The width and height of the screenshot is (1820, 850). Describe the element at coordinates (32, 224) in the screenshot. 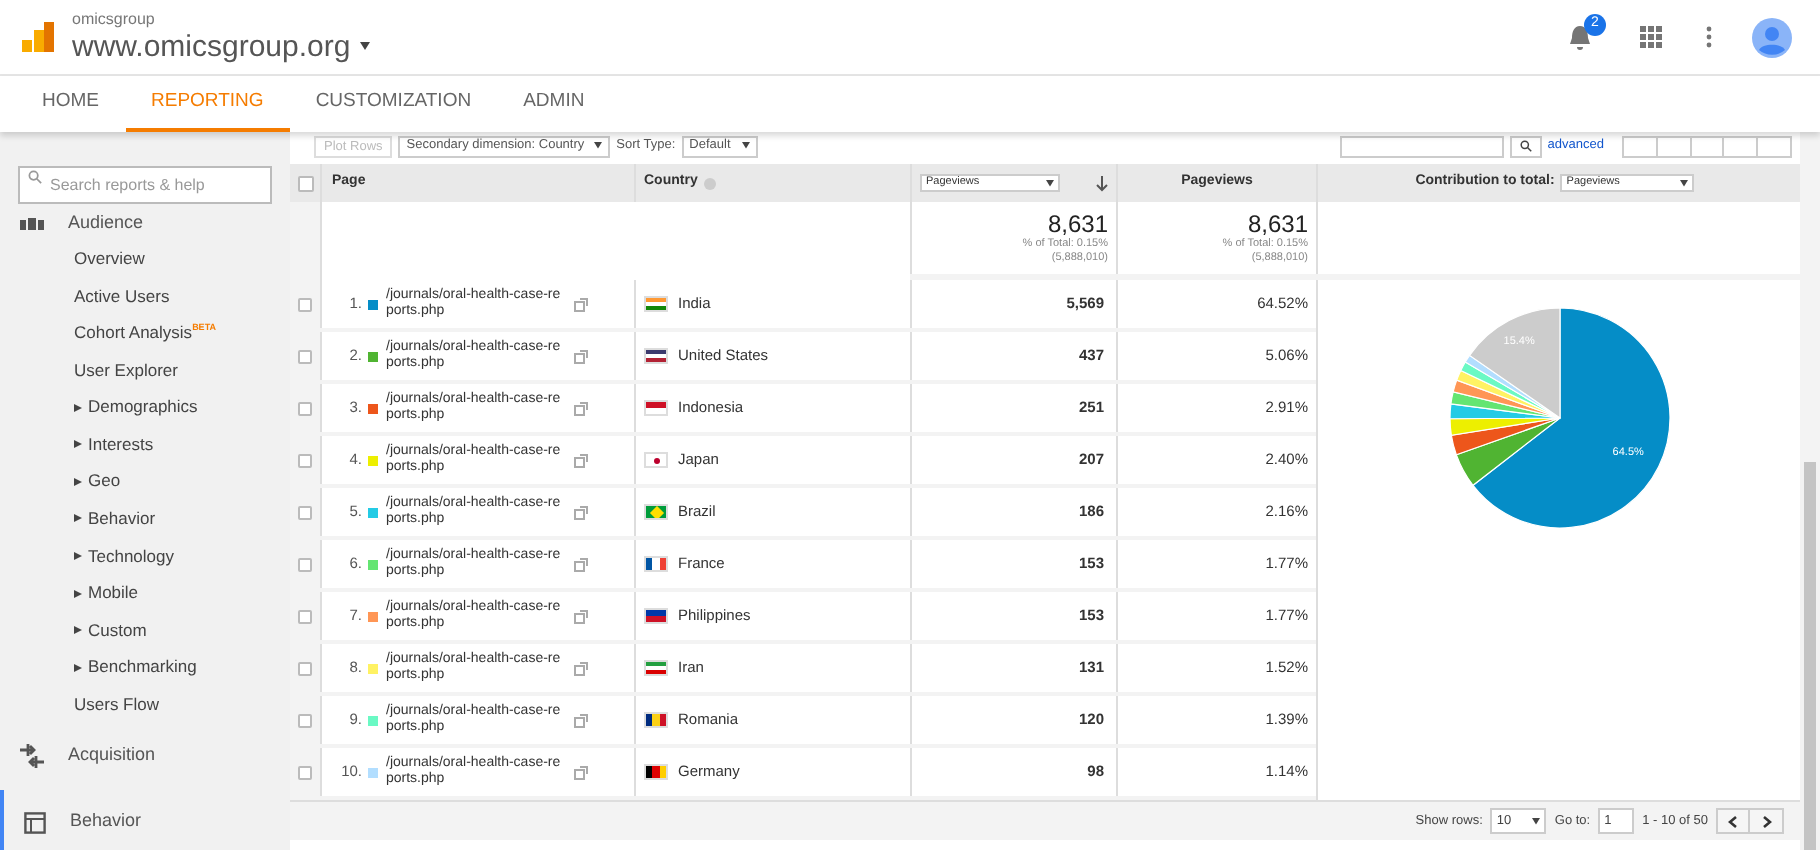

I see `audience-icon` at that location.